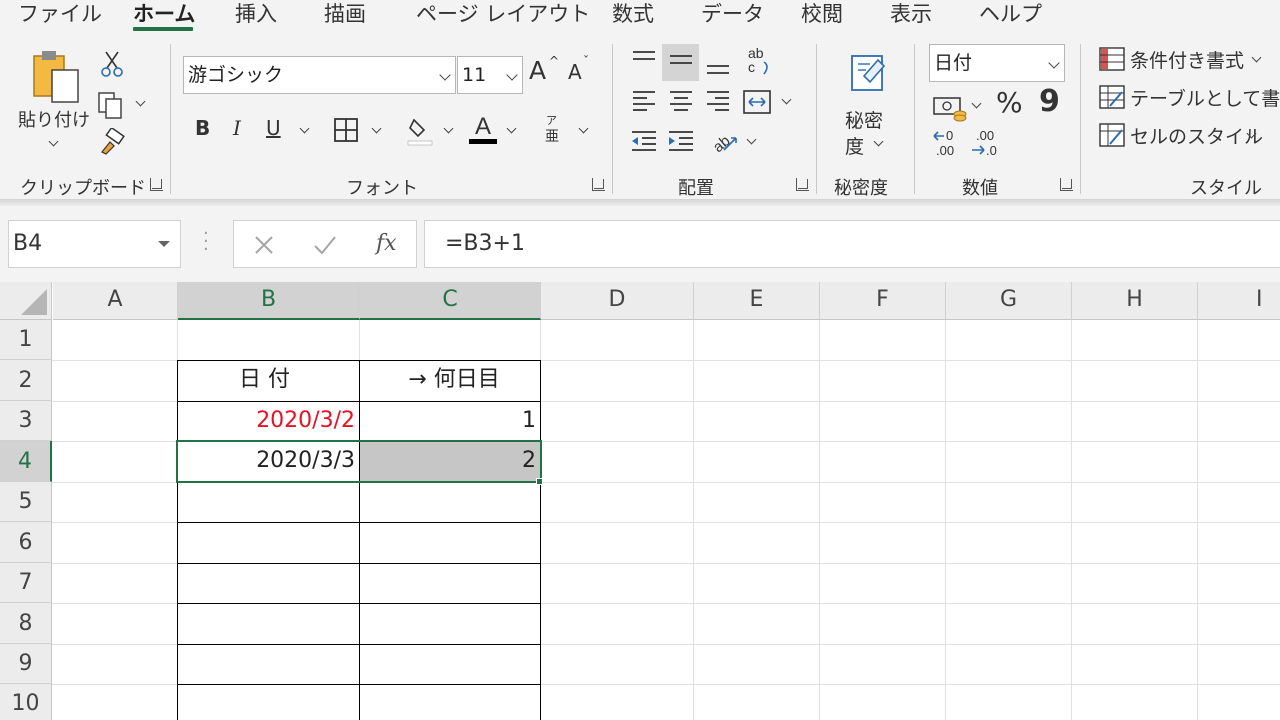 This screenshot has height=720, width=1280. I want to click on copy-icon, so click(111, 105).